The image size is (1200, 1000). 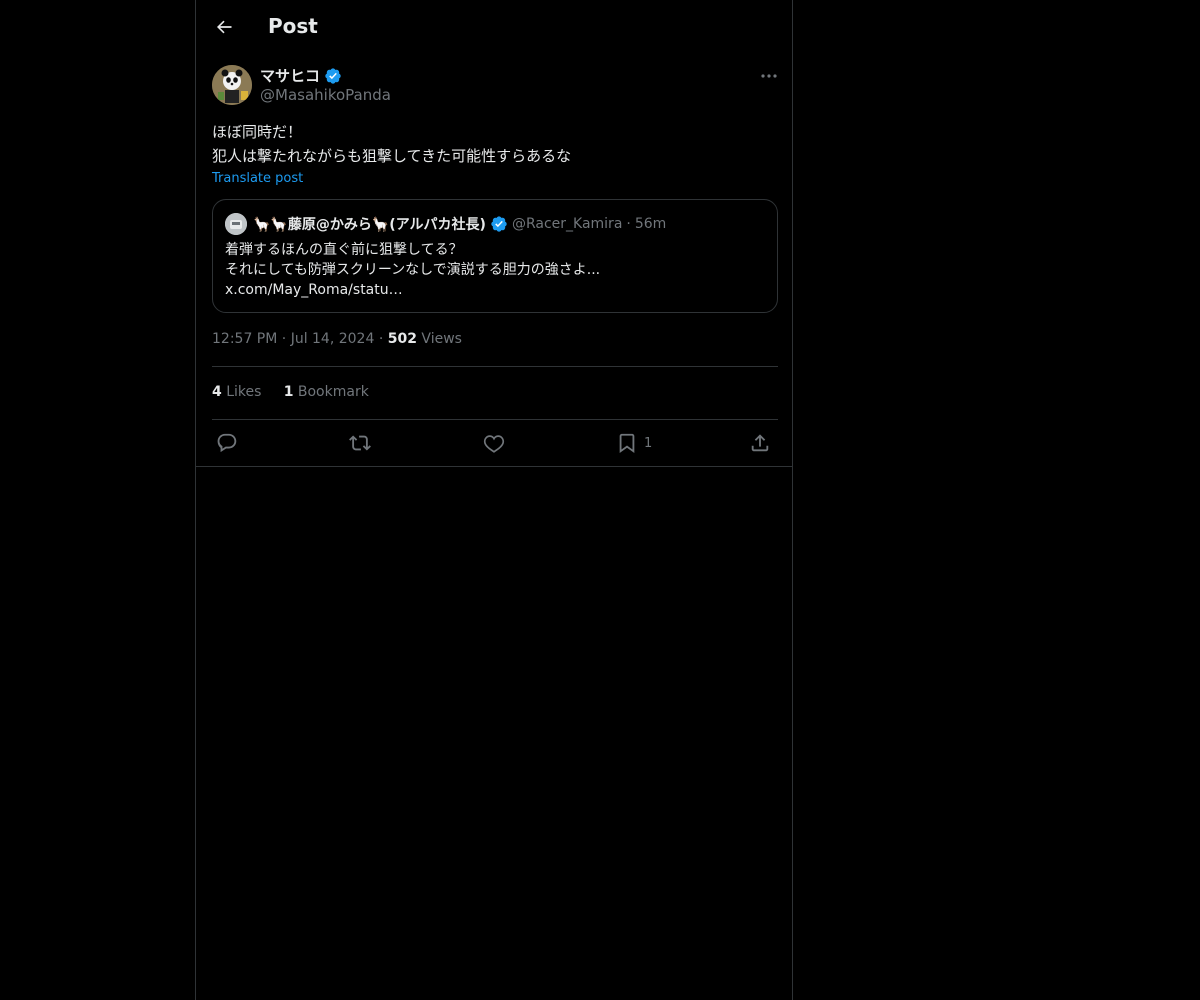 I want to click on quoted-header: 🦙🦙藤原@かみら🦙(アルパカ社長) @Racer_Kamira · 56m, so click(x=459, y=224).